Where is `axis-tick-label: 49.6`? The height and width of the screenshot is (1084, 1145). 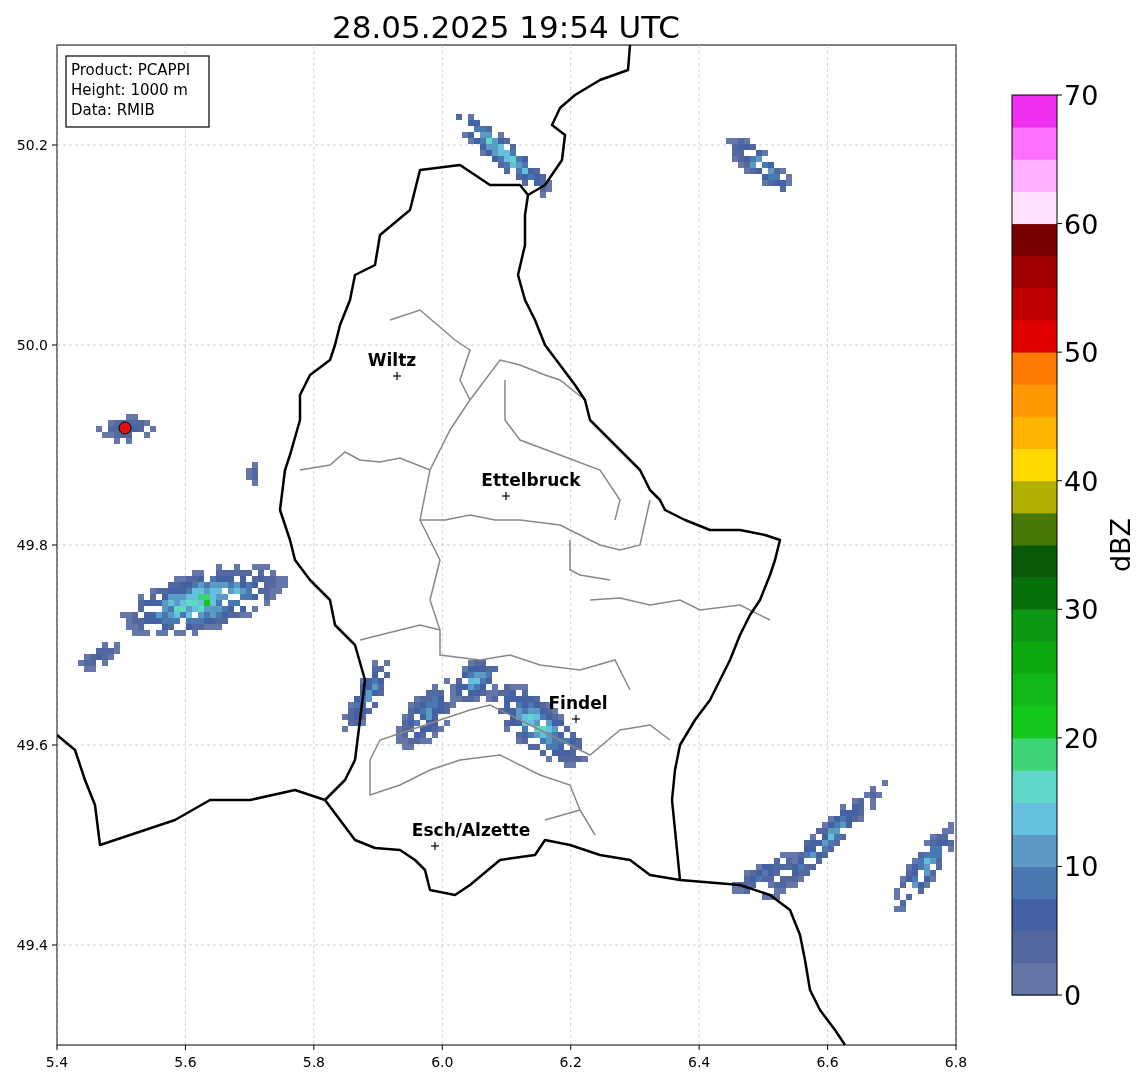
axis-tick-label: 49.6 is located at coordinates (32, 745).